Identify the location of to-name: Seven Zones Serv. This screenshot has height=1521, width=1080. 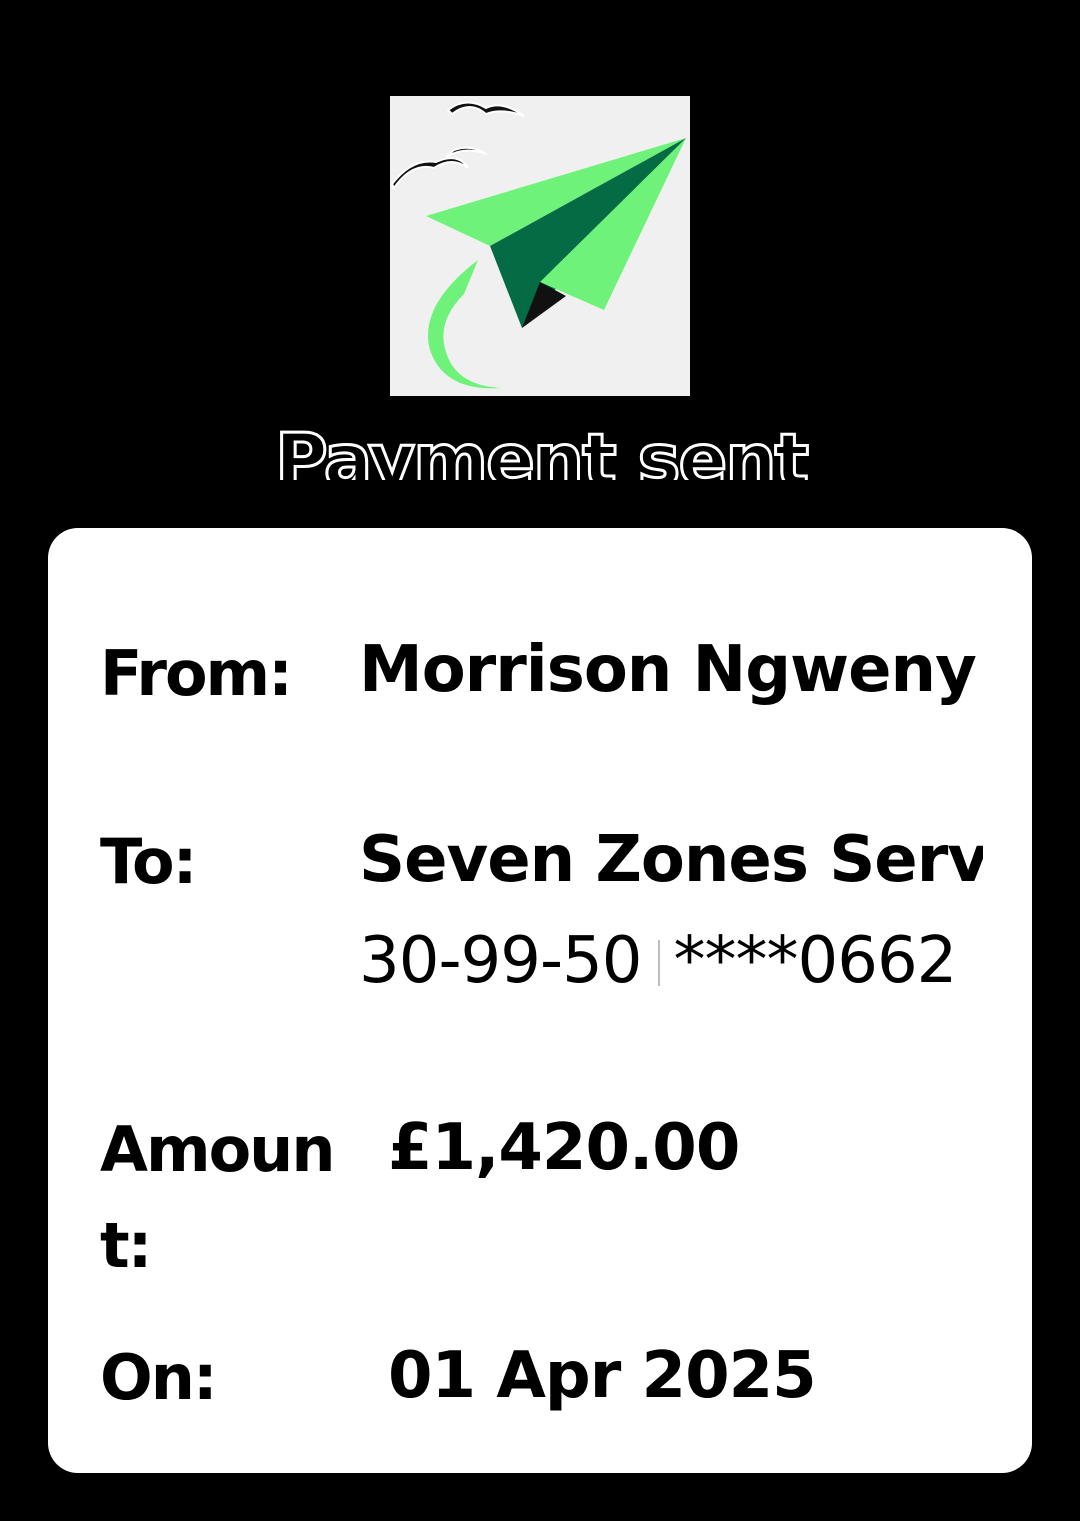
(671, 860).